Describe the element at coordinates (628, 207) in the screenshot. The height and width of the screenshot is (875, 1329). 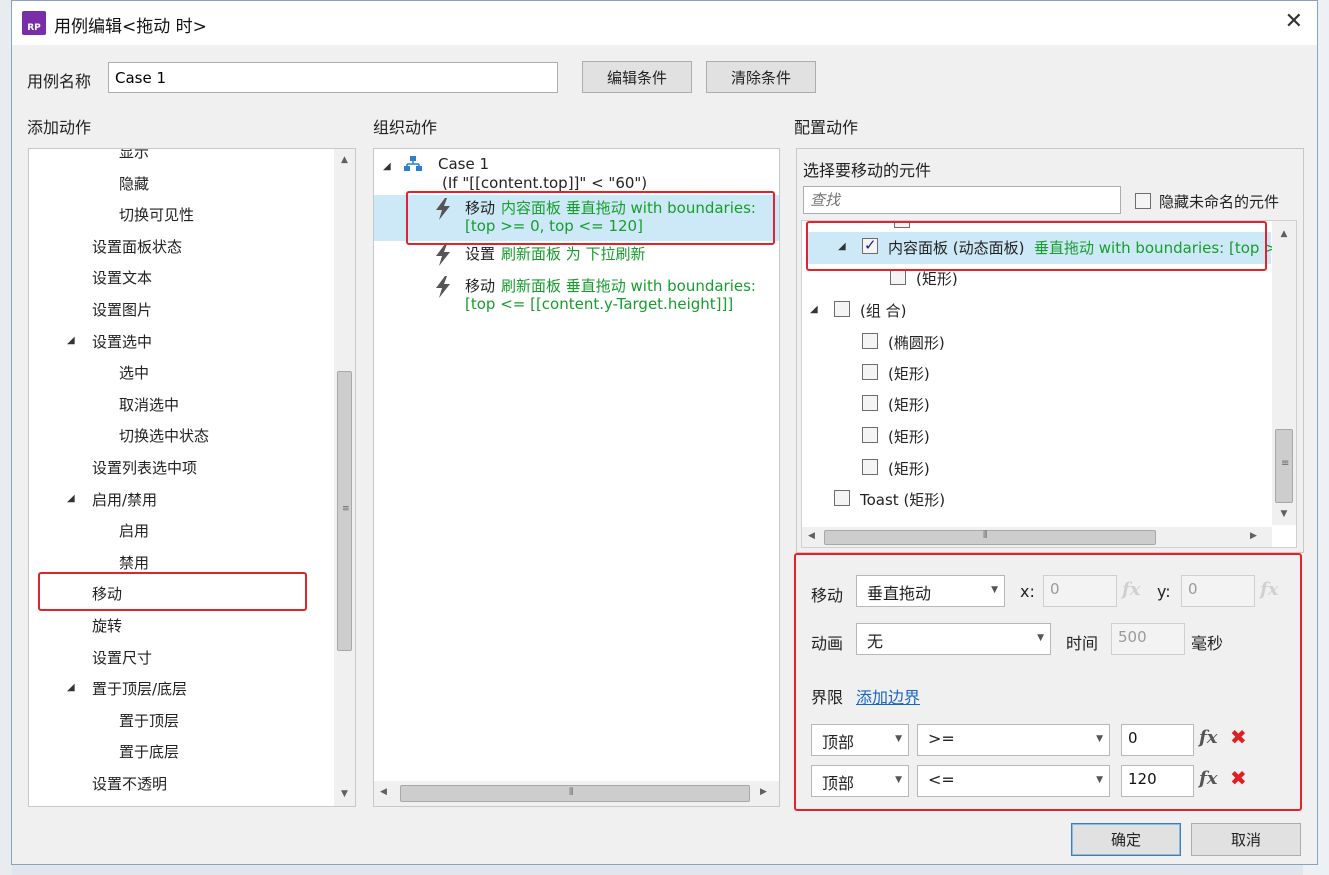
I see `action-detail: 内容面板 垂直拖动 with boundaries:` at that location.